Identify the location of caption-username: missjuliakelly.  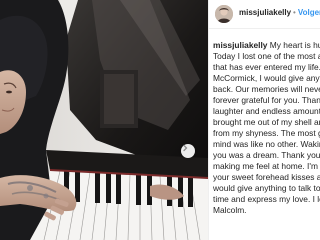
(240, 45).